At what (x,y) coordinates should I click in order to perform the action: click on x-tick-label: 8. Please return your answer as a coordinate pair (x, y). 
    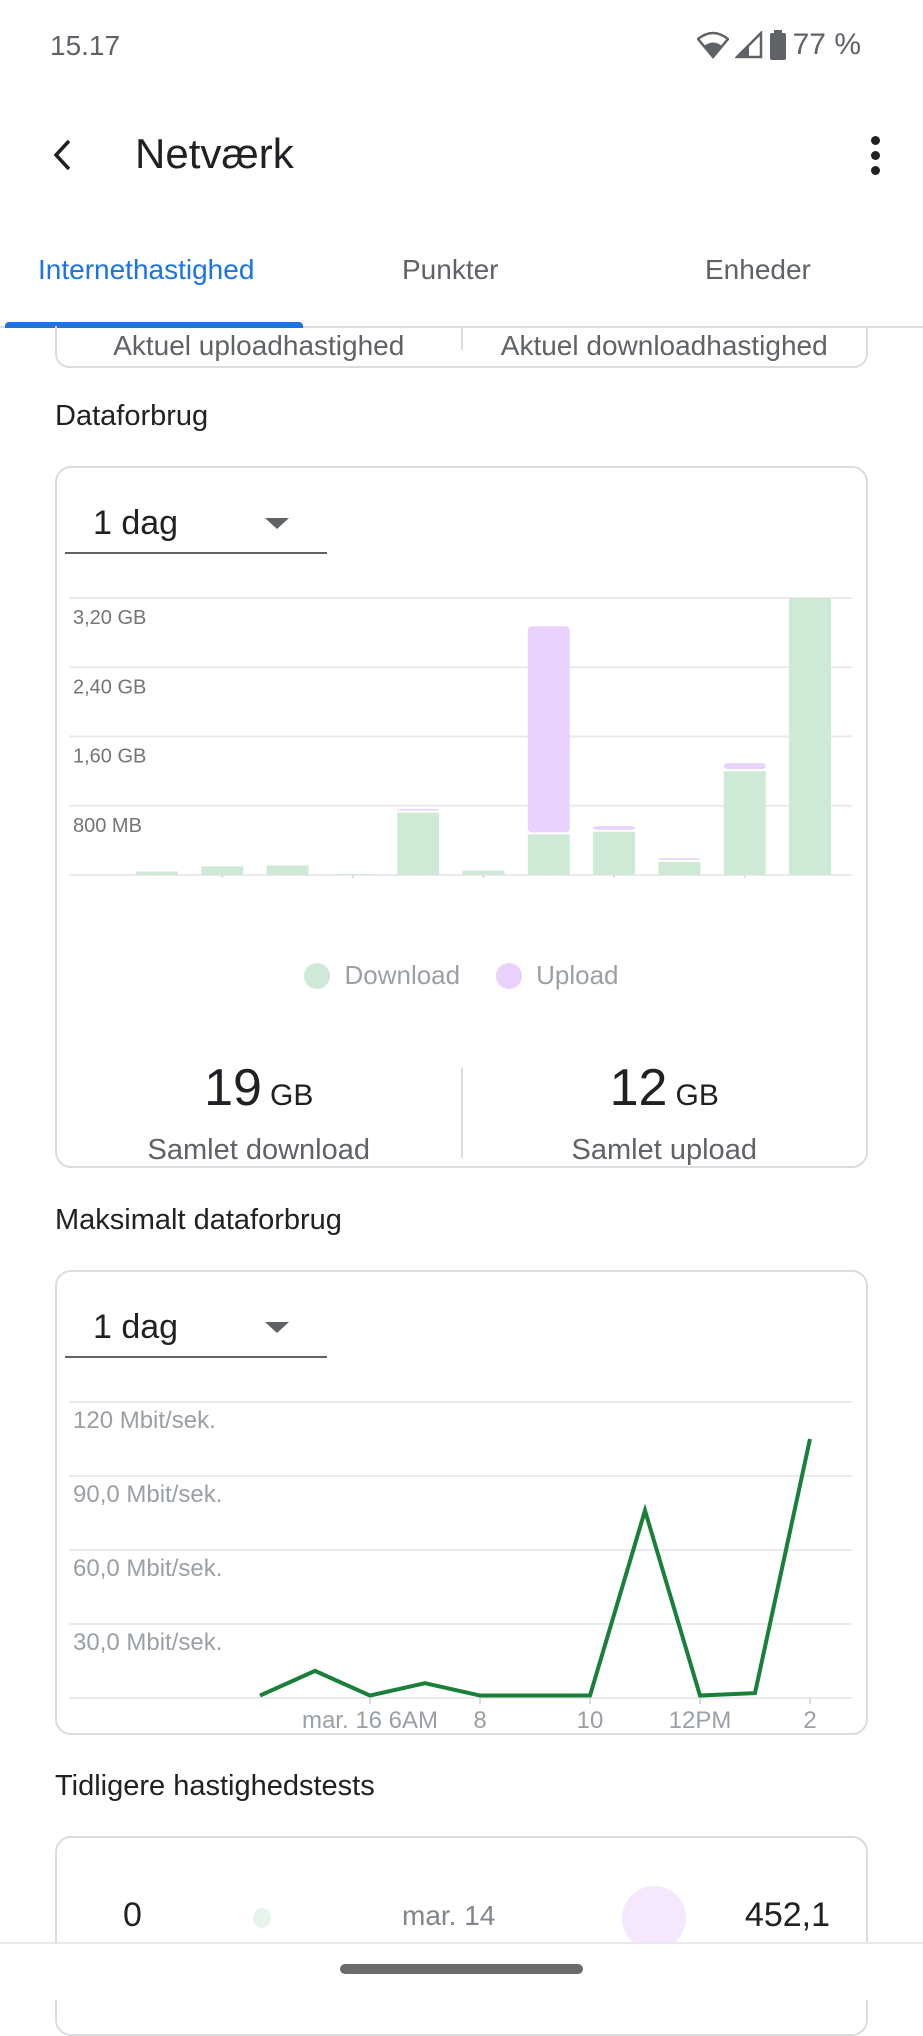
    Looking at the image, I should click on (479, 1719).